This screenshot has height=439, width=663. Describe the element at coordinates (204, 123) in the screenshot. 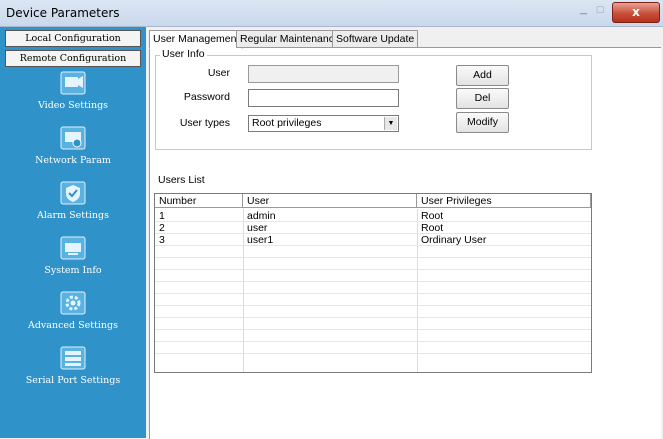

I see `user-types-label: User types` at that location.